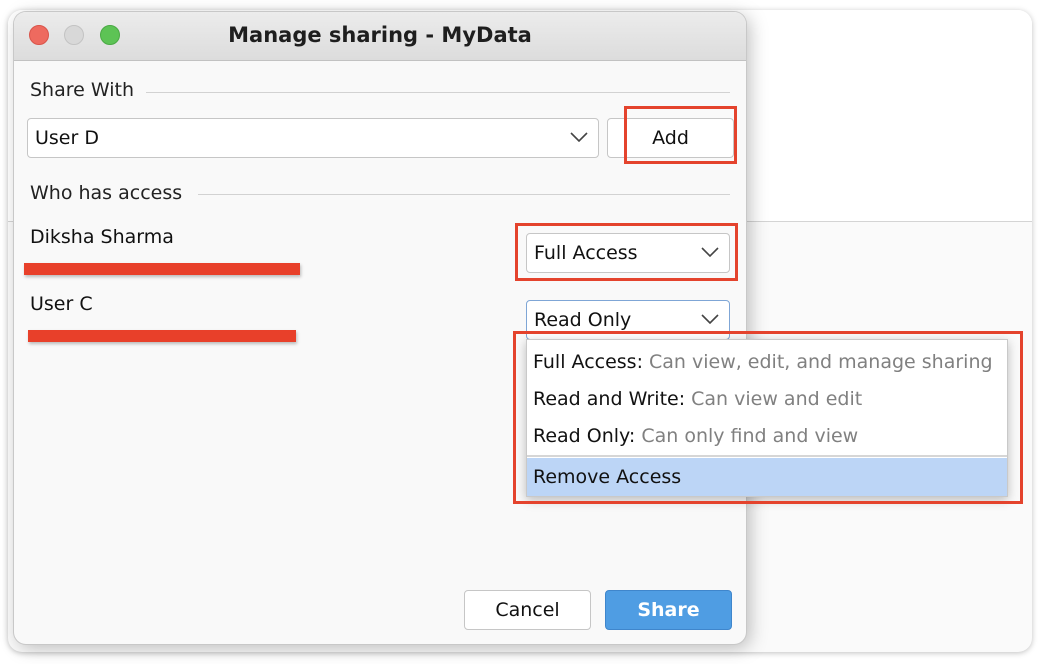 The image size is (1044, 664). What do you see at coordinates (106, 193) in the screenshot?
I see `who-has-access-label: Who has access` at bounding box center [106, 193].